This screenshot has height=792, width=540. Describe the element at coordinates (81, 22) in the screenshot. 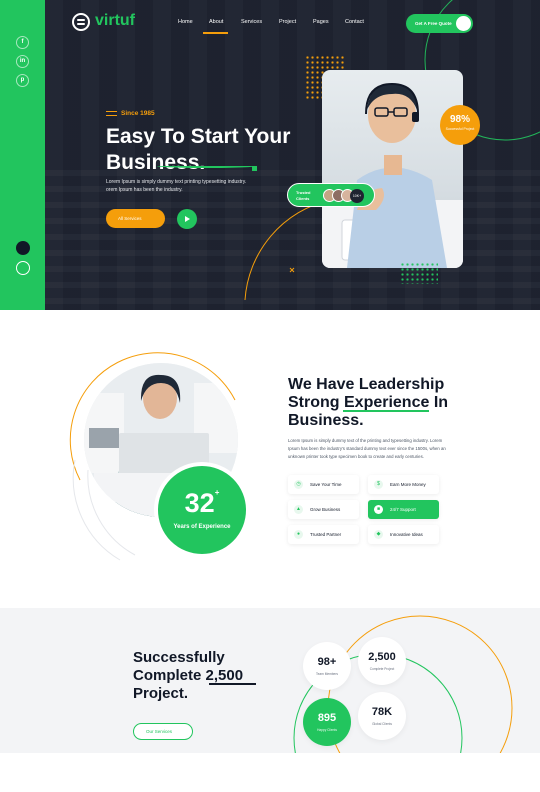

I see `logo-icon` at that location.